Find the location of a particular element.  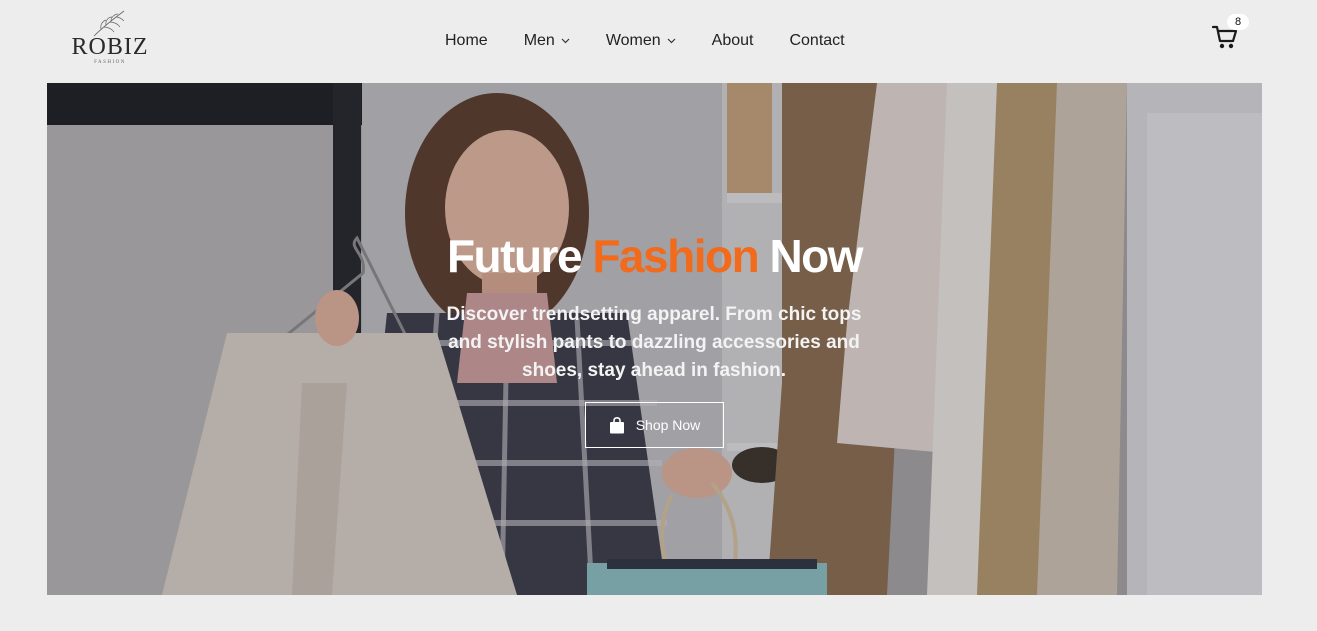

nav-item-label: Women is located at coordinates (633, 40).